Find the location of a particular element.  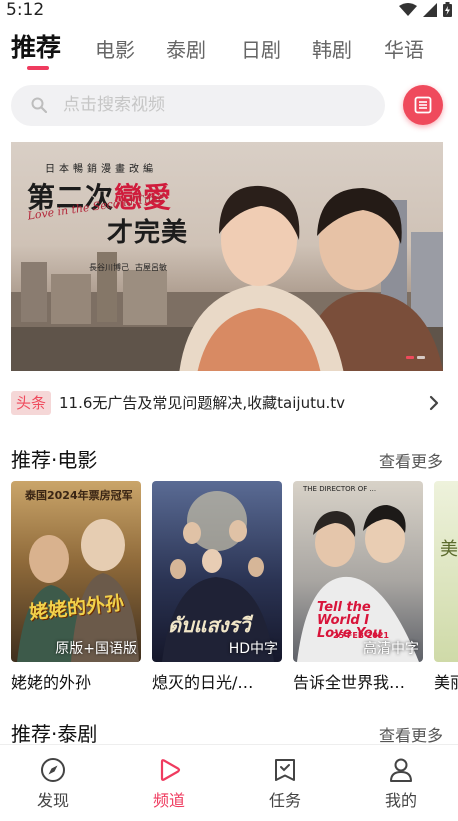

list-icon is located at coordinates (423, 105).